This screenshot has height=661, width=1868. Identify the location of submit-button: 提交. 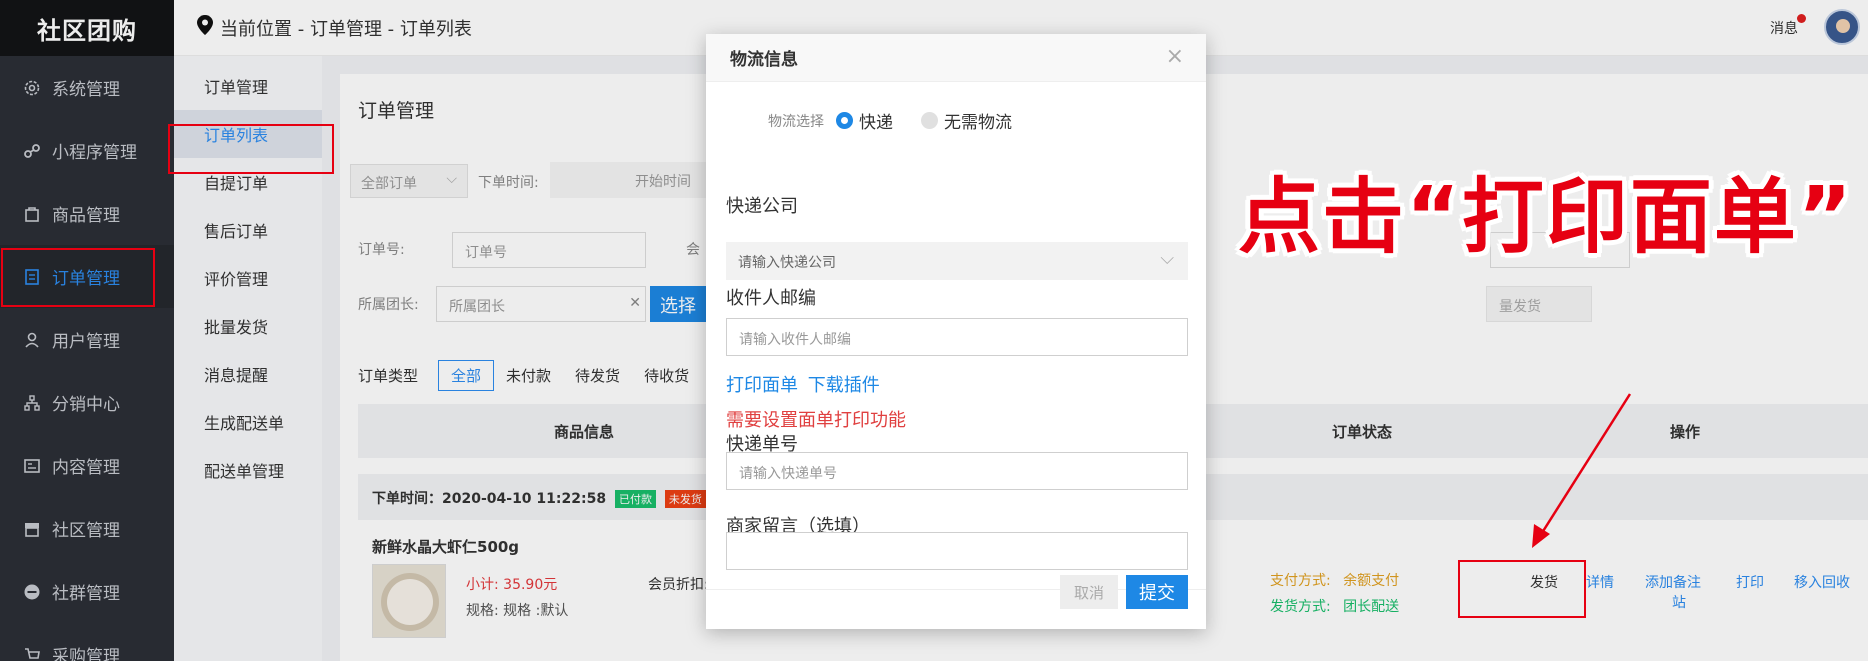
(1157, 592).